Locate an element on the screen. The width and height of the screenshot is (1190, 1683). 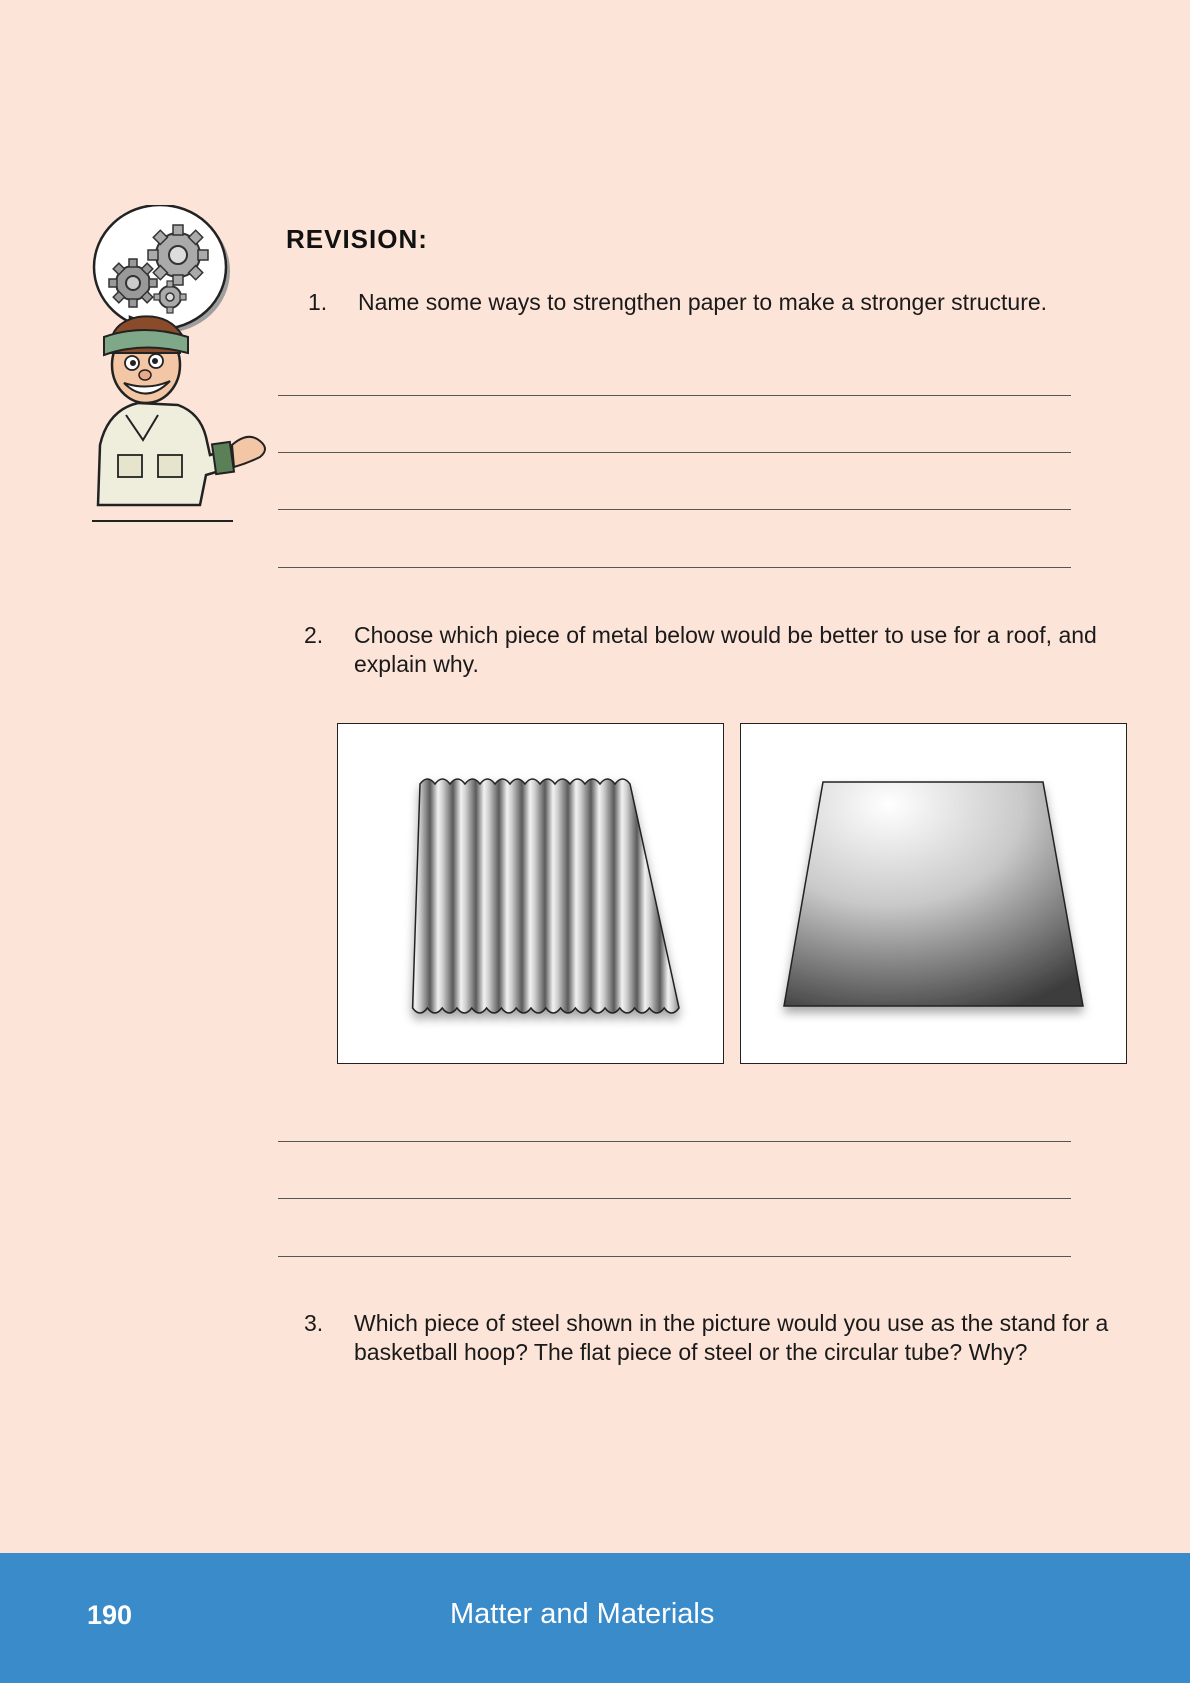
mascot-character is located at coordinates (179, 363).